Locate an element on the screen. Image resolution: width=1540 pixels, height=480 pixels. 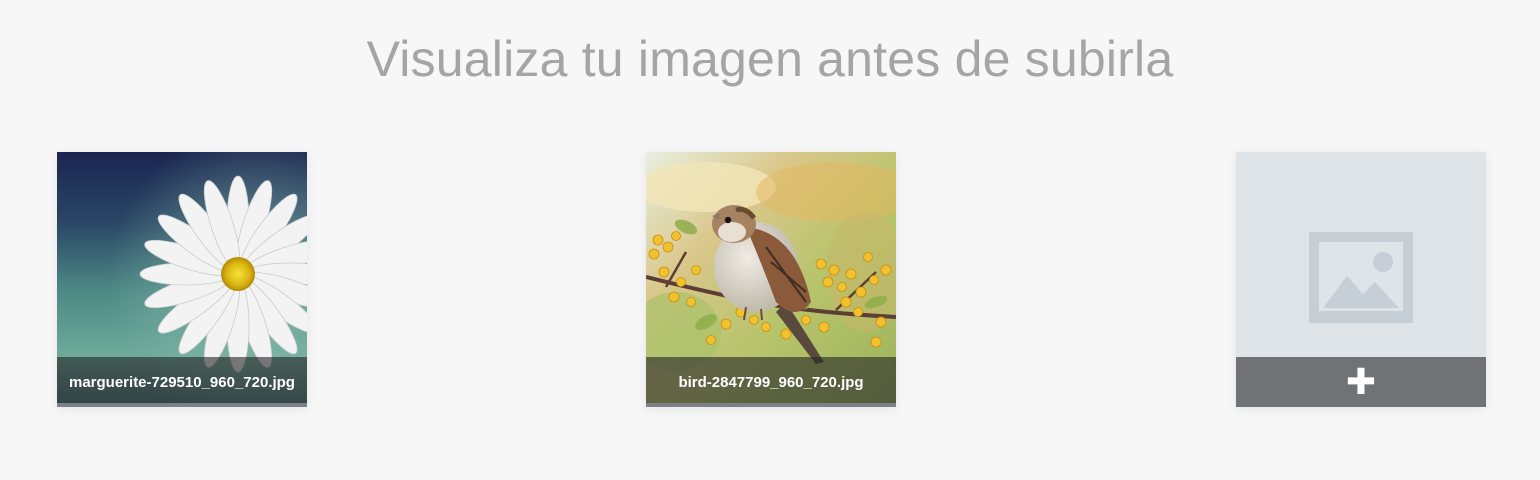
preview-card-daisy: marguerite-729510_960_720.jpg is located at coordinates (182, 279).